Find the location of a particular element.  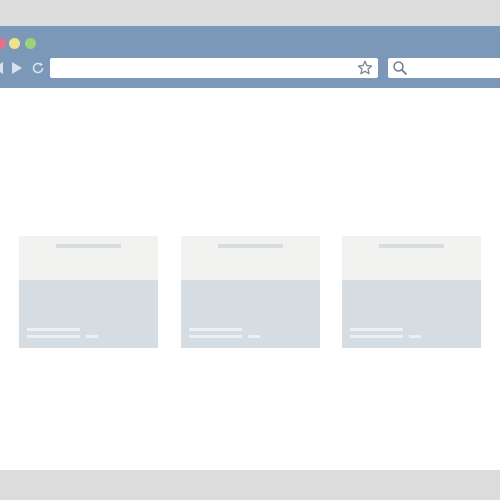

minimize-window-button is located at coordinates (14, 43).